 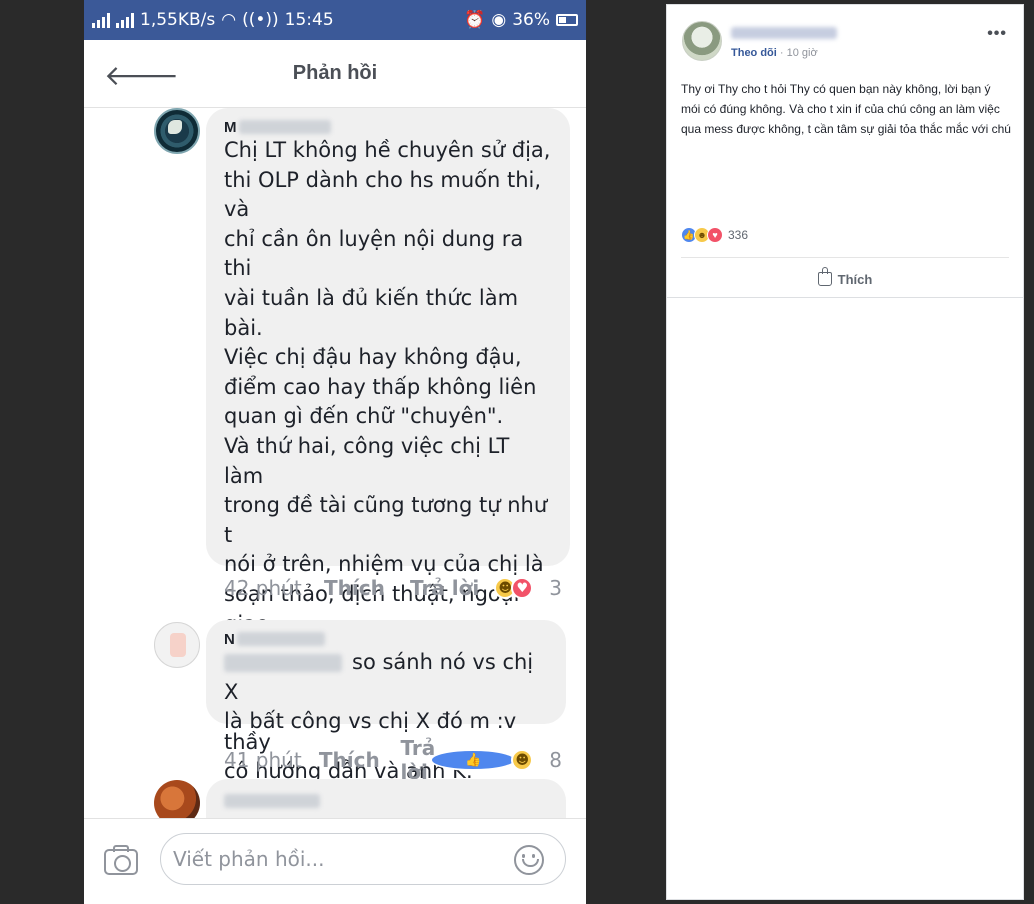 What do you see at coordinates (473, 760) in the screenshot?
I see `like-reaction-icon: 👍` at bounding box center [473, 760].